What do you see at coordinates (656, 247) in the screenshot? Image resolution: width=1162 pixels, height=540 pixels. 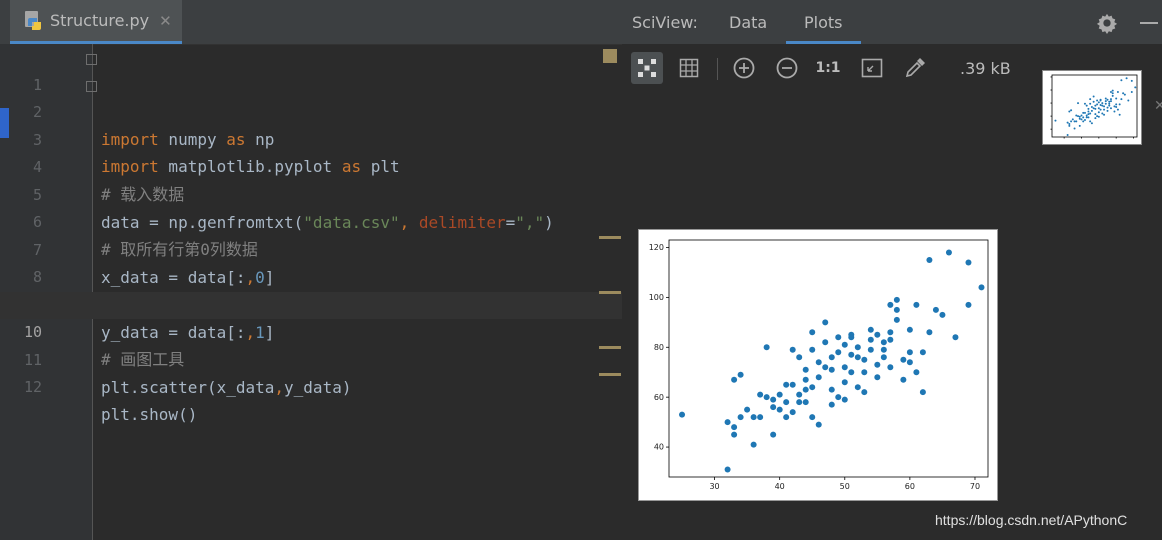 I see `y-tick-label: 120` at bounding box center [656, 247].